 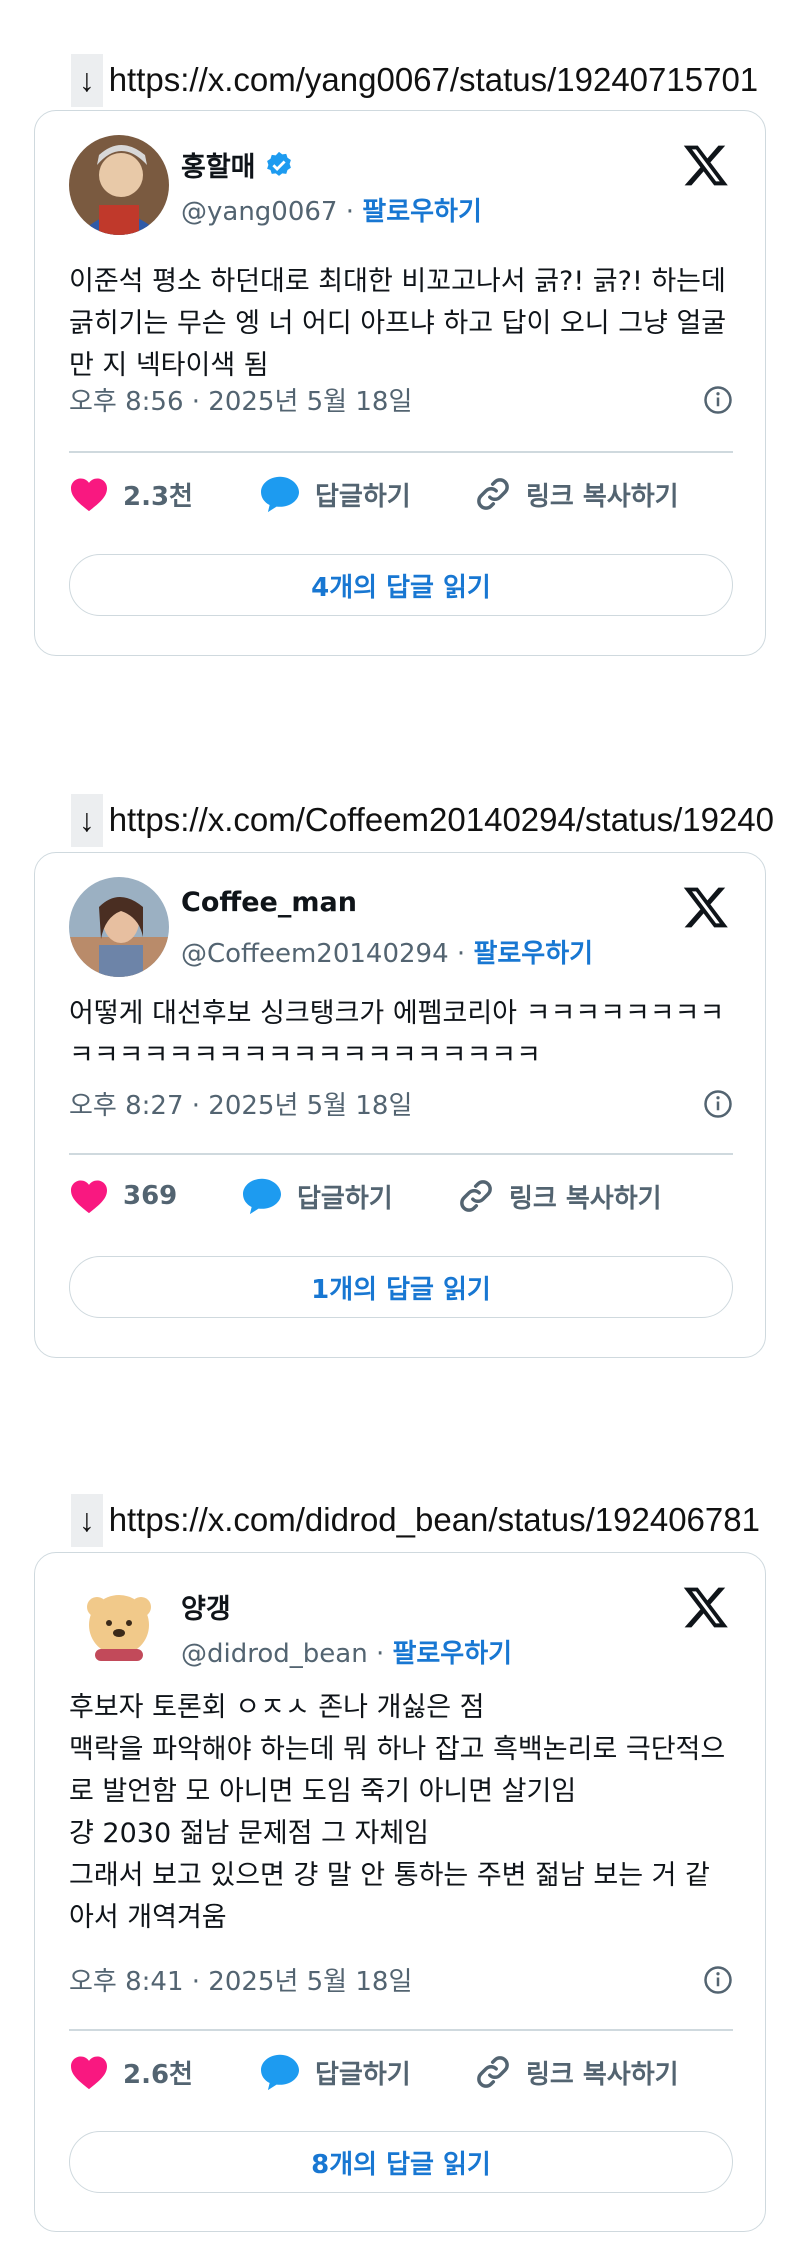 I want to click on handle-line: @didrod_bean · 팔로우하기, so click(x=346, y=1651).